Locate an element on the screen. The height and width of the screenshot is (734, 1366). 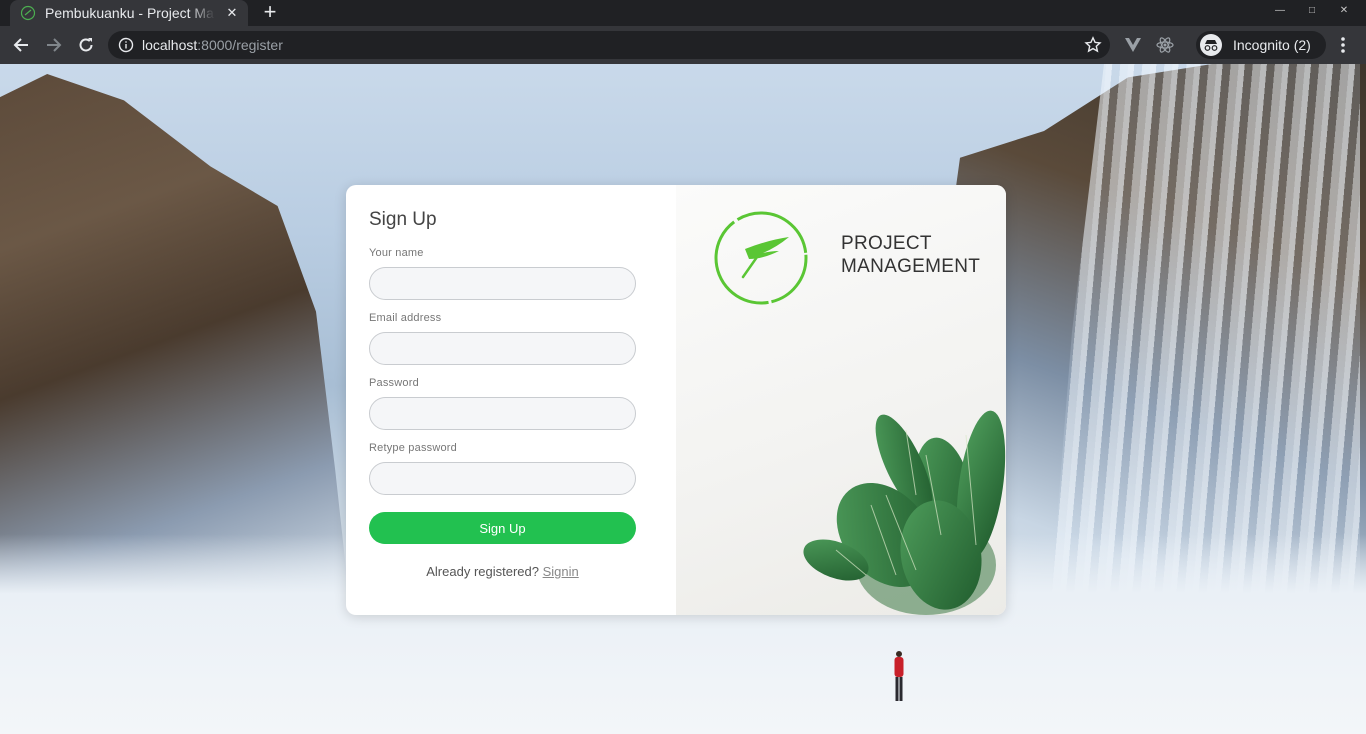
window-close-icon: ✕ is located at coordinates (1344, 10).